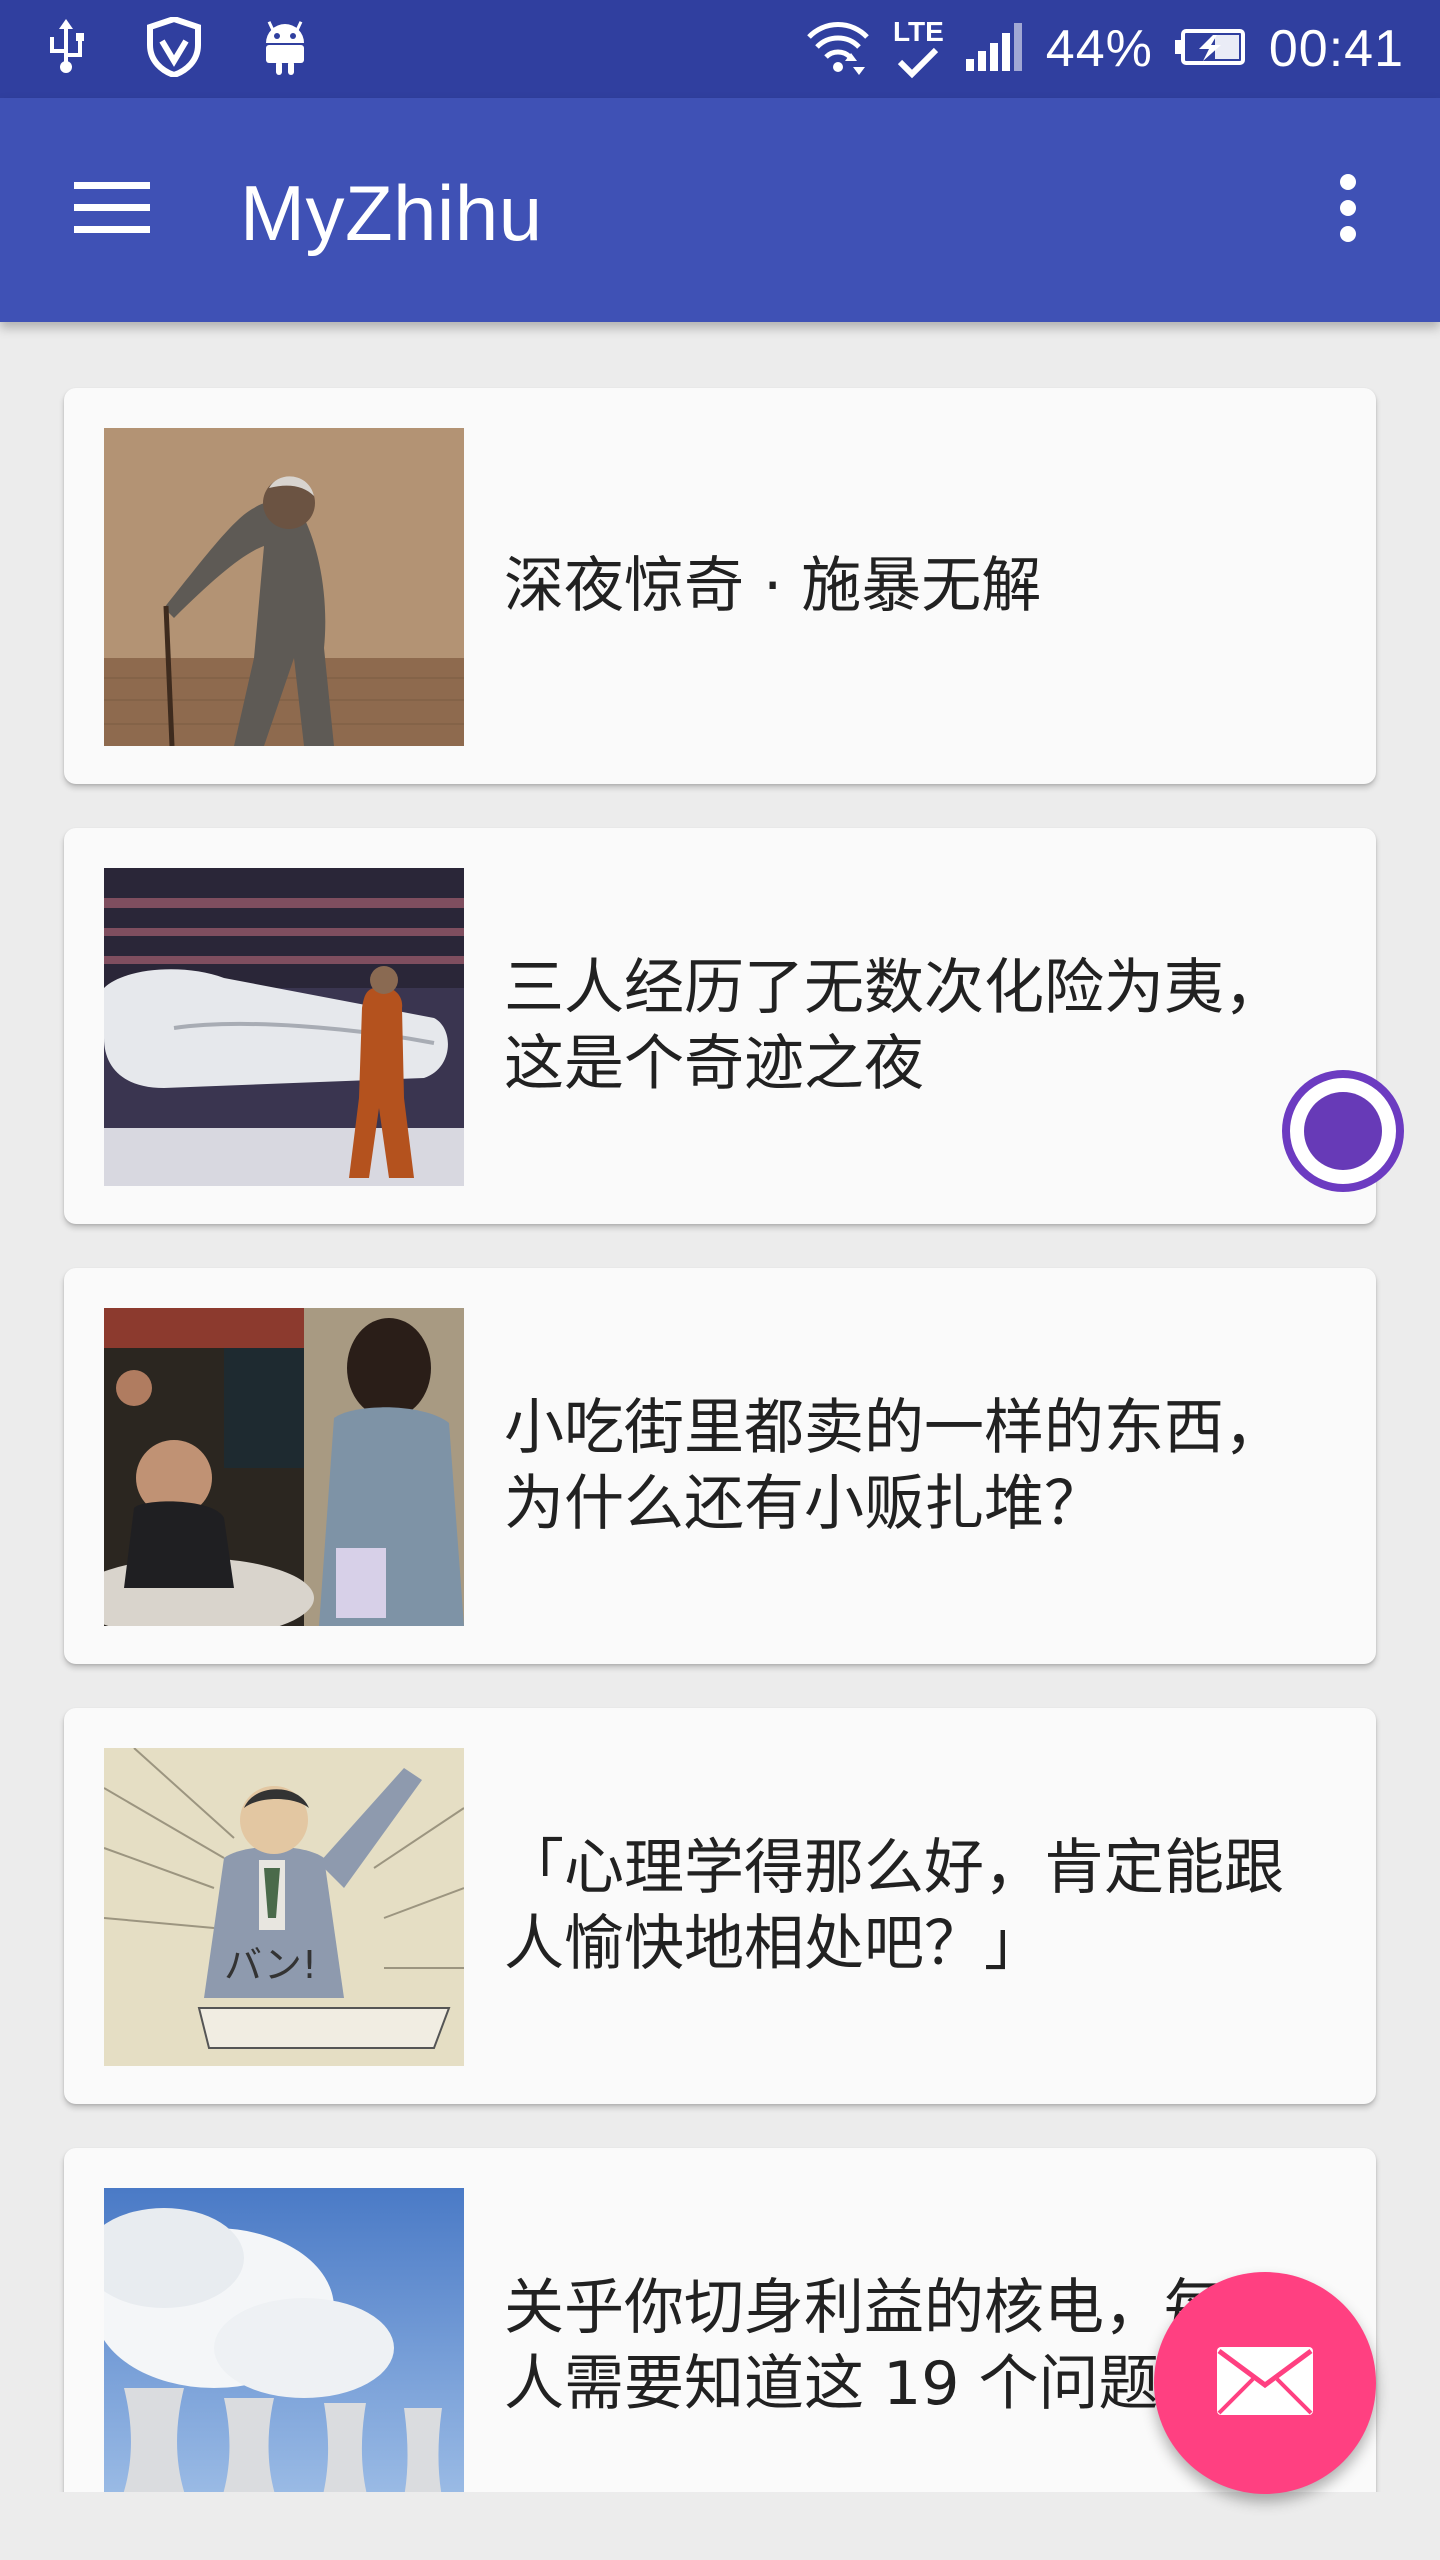  I want to click on wifi-icon, so click(838, 49).